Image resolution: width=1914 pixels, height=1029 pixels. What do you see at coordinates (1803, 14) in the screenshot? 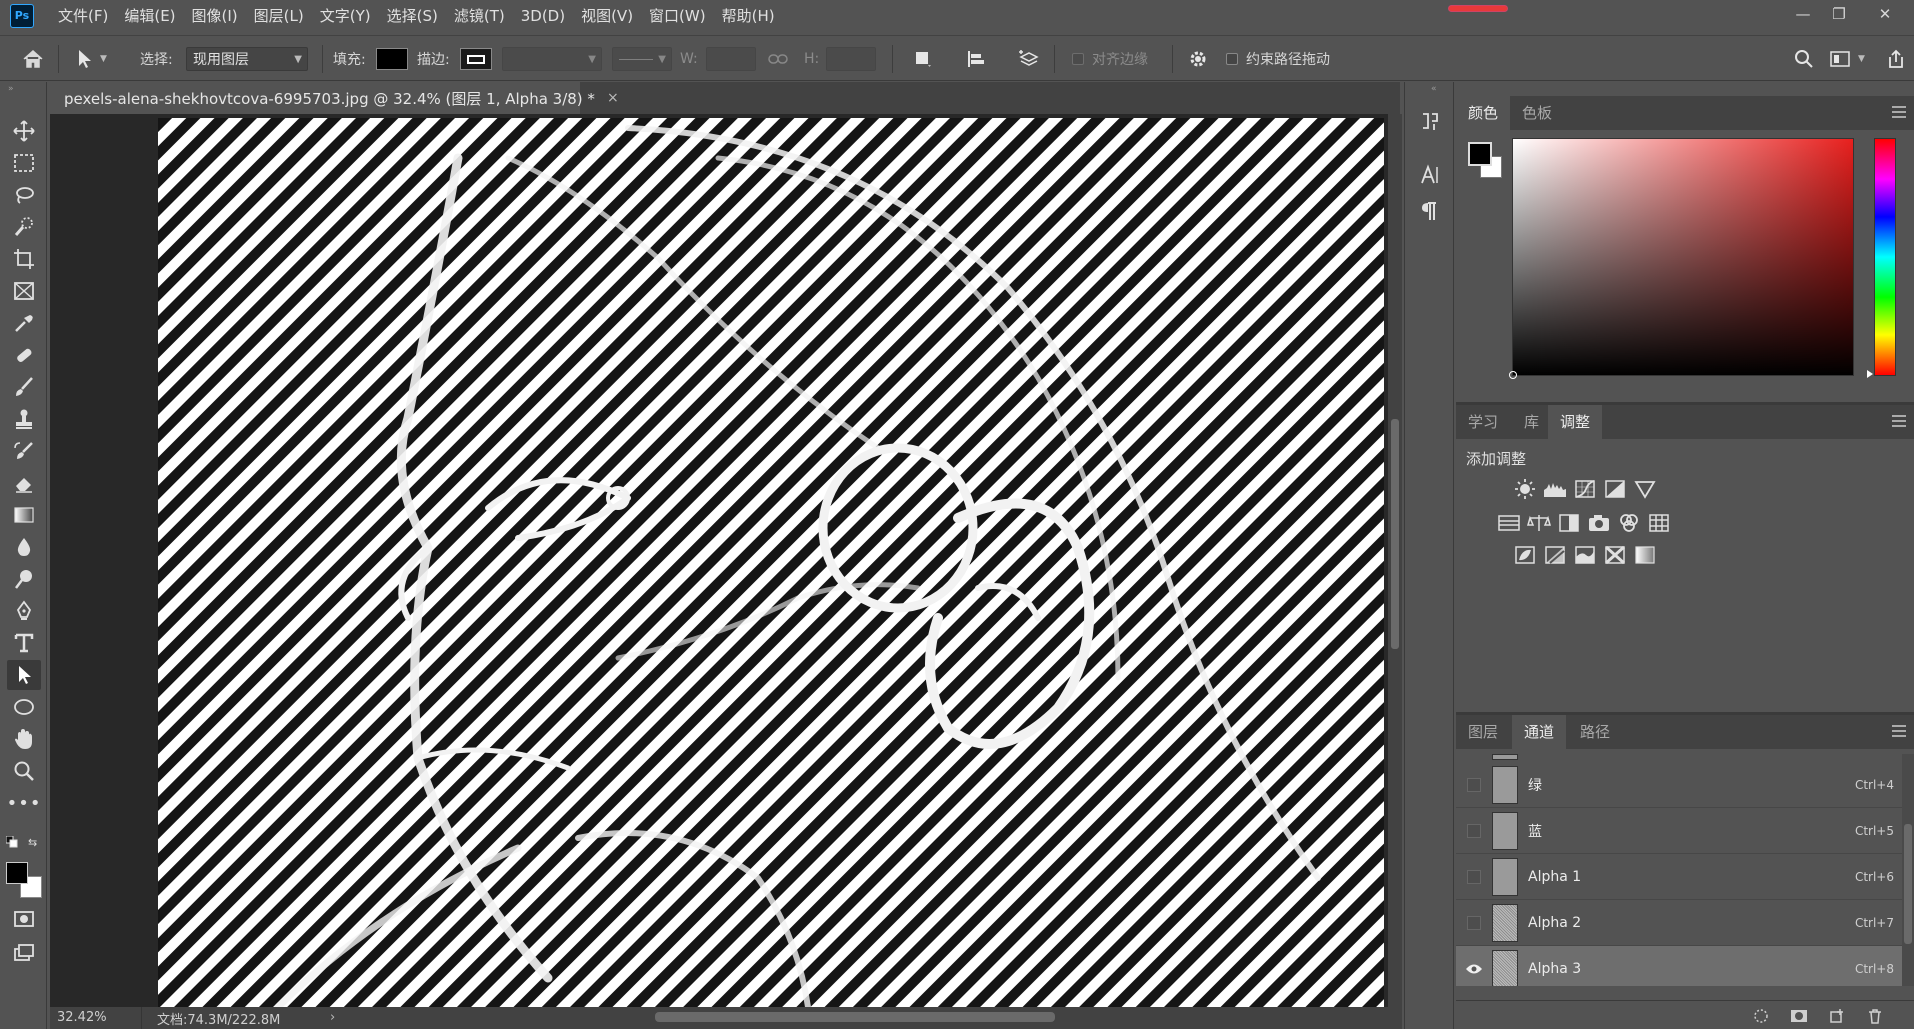
I see `minimize-button: —` at bounding box center [1803, 14].